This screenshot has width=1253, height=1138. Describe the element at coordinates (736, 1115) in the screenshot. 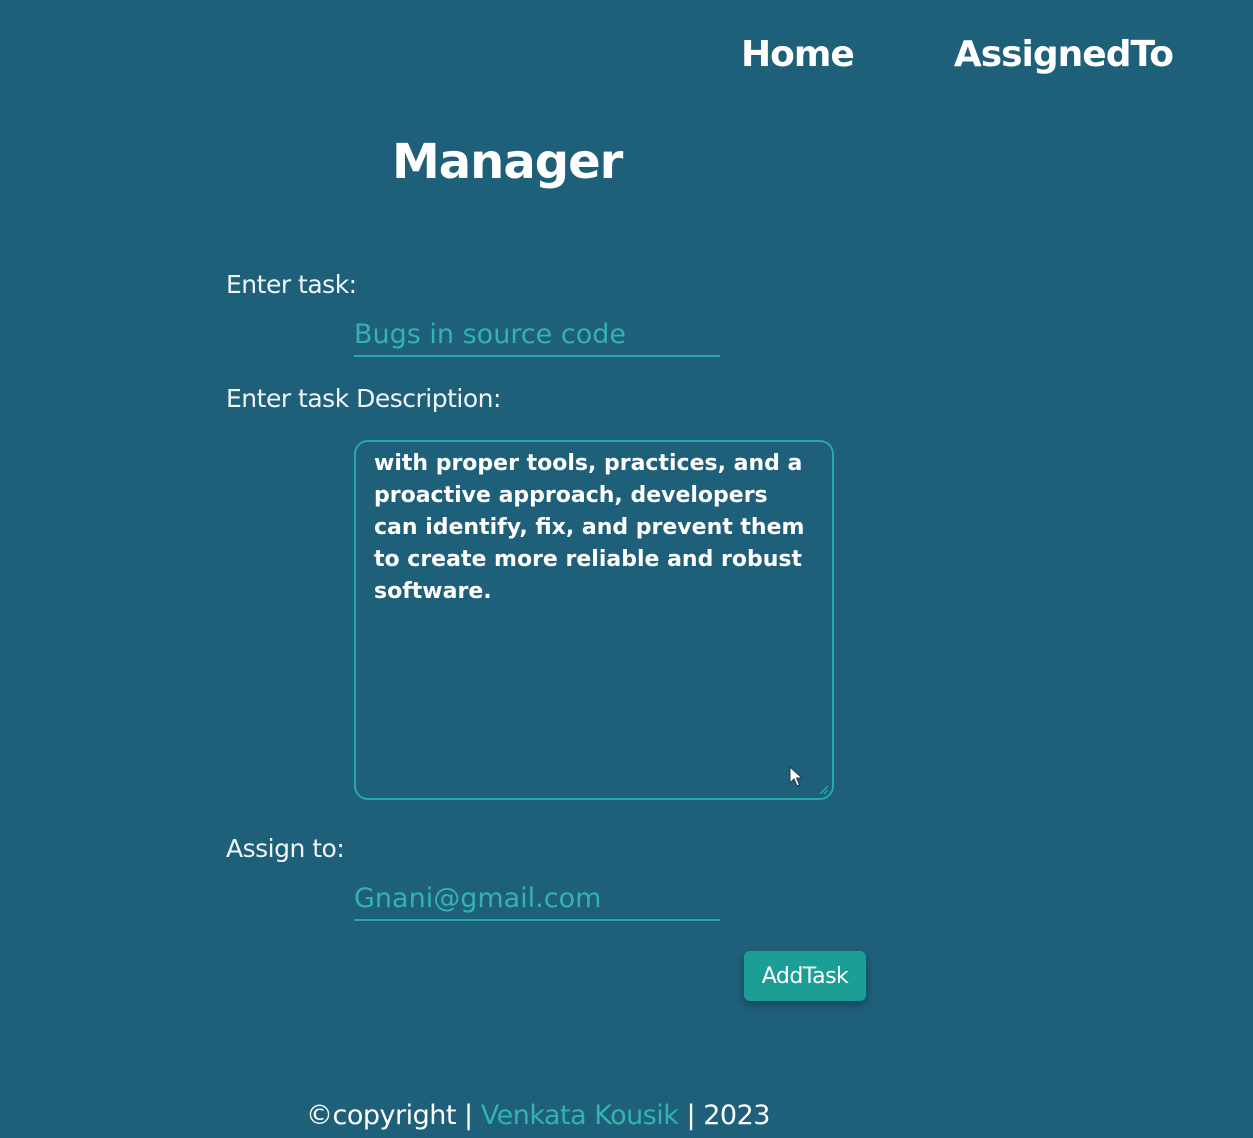

I see `footer-year: 2023` at that location.